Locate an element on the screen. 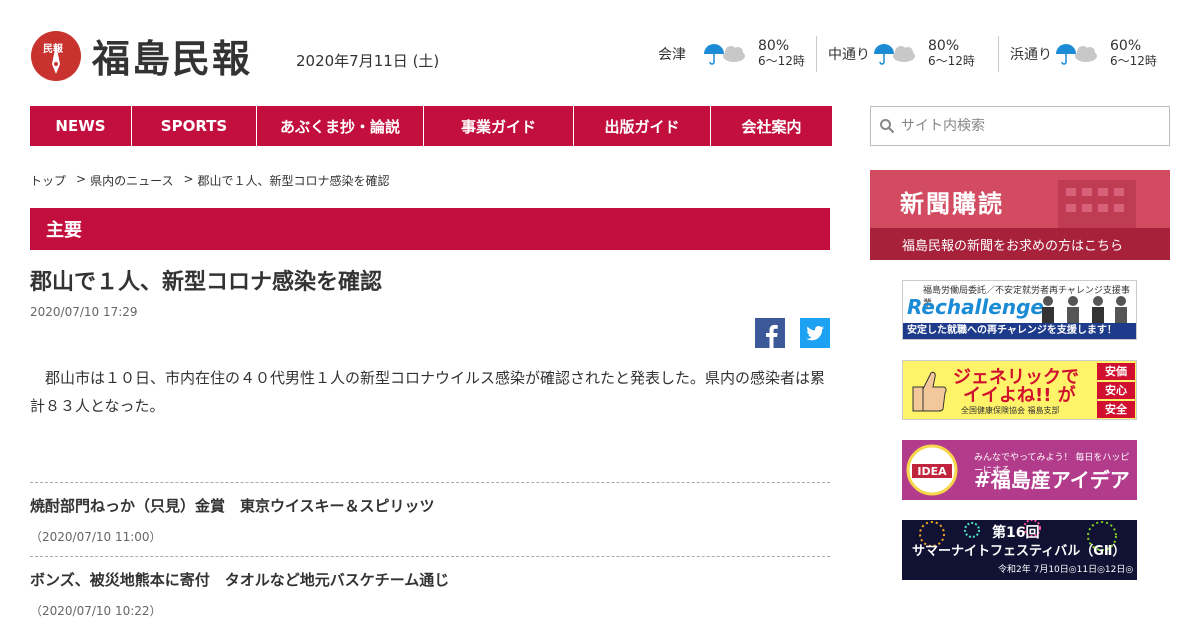 The width and height of the screenshot is (1200, 630). weather-aizu: 会津 80% 6～12時 is located at coordinates (731, 54).